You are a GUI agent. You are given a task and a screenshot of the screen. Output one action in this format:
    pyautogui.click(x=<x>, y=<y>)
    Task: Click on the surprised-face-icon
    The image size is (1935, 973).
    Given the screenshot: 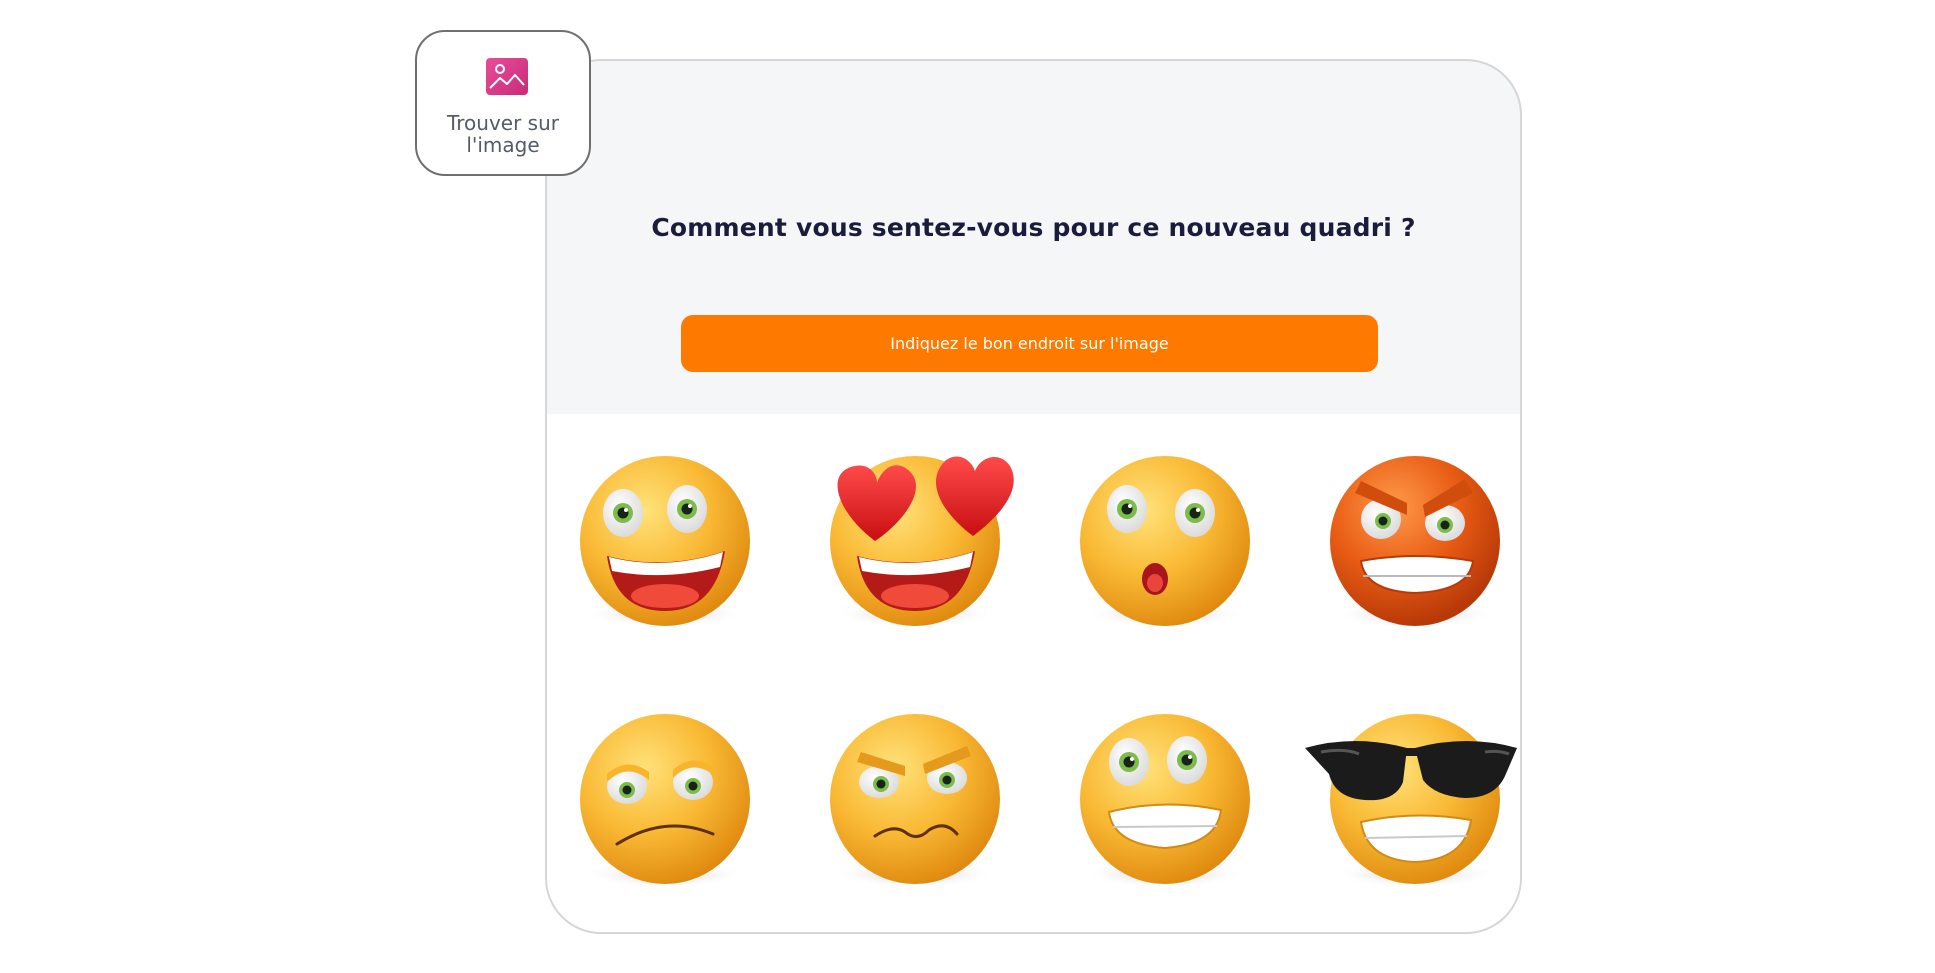 What is the action you would take?
    pyautogui.click(x=1165, y=536)
    